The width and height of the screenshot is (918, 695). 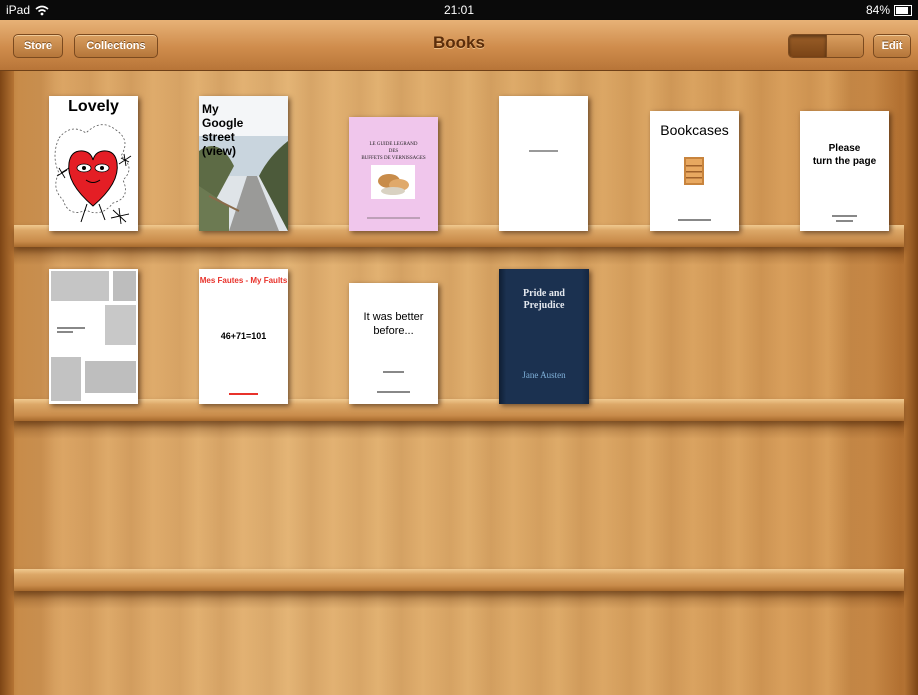 I want to click on book-subtitle: 46+71=101, so click(x=243, y=336).